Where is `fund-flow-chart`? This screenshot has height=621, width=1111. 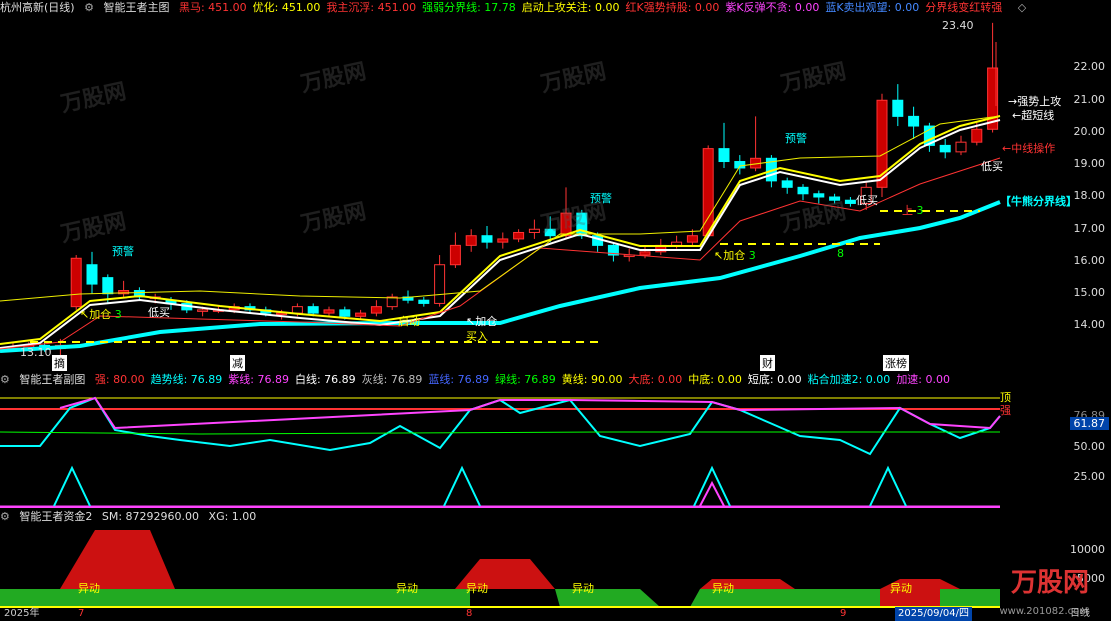 fund-flow-chart is located at coordinates (530, 567).